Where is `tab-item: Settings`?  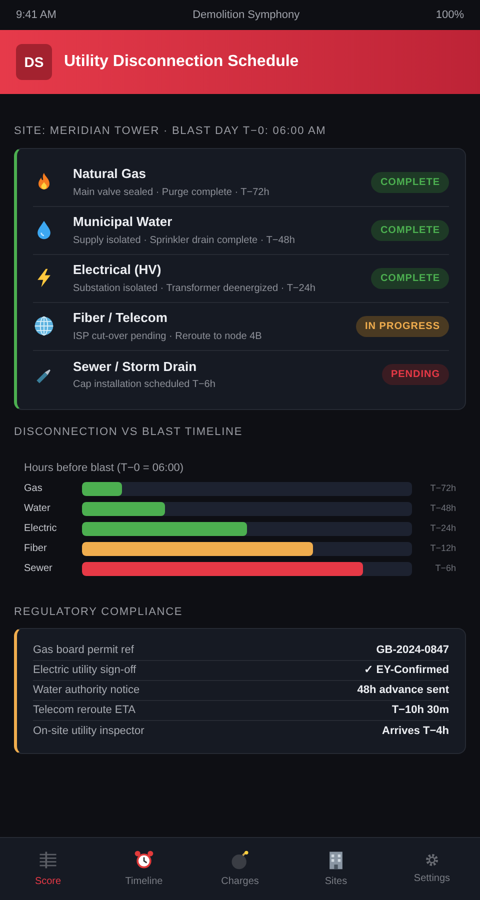
tab-item: Settings is located at coordinates (432, 869).